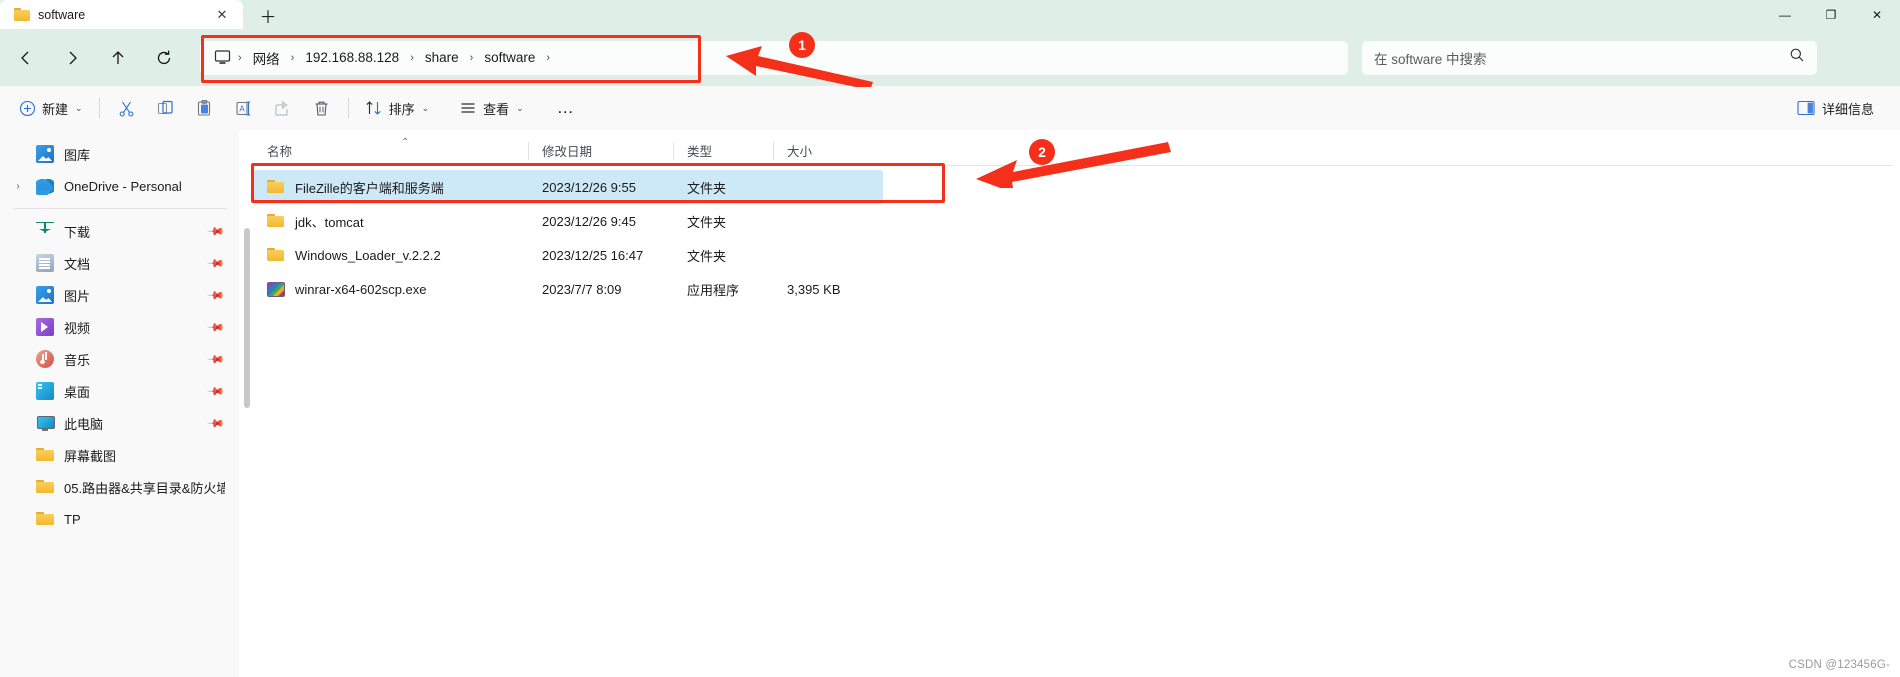 The height and width of the screenshot is (677, 1900). What do you see at coordinates (118, 231) in the screenshot?
I see `sidebar-item-downloads: 下载 📌` at bounding box center [118, 231].